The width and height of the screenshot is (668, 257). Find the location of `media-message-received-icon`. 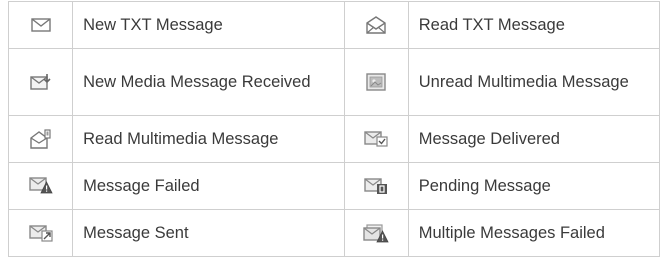

media-message-received-icon is located at coordinates (40, 82).